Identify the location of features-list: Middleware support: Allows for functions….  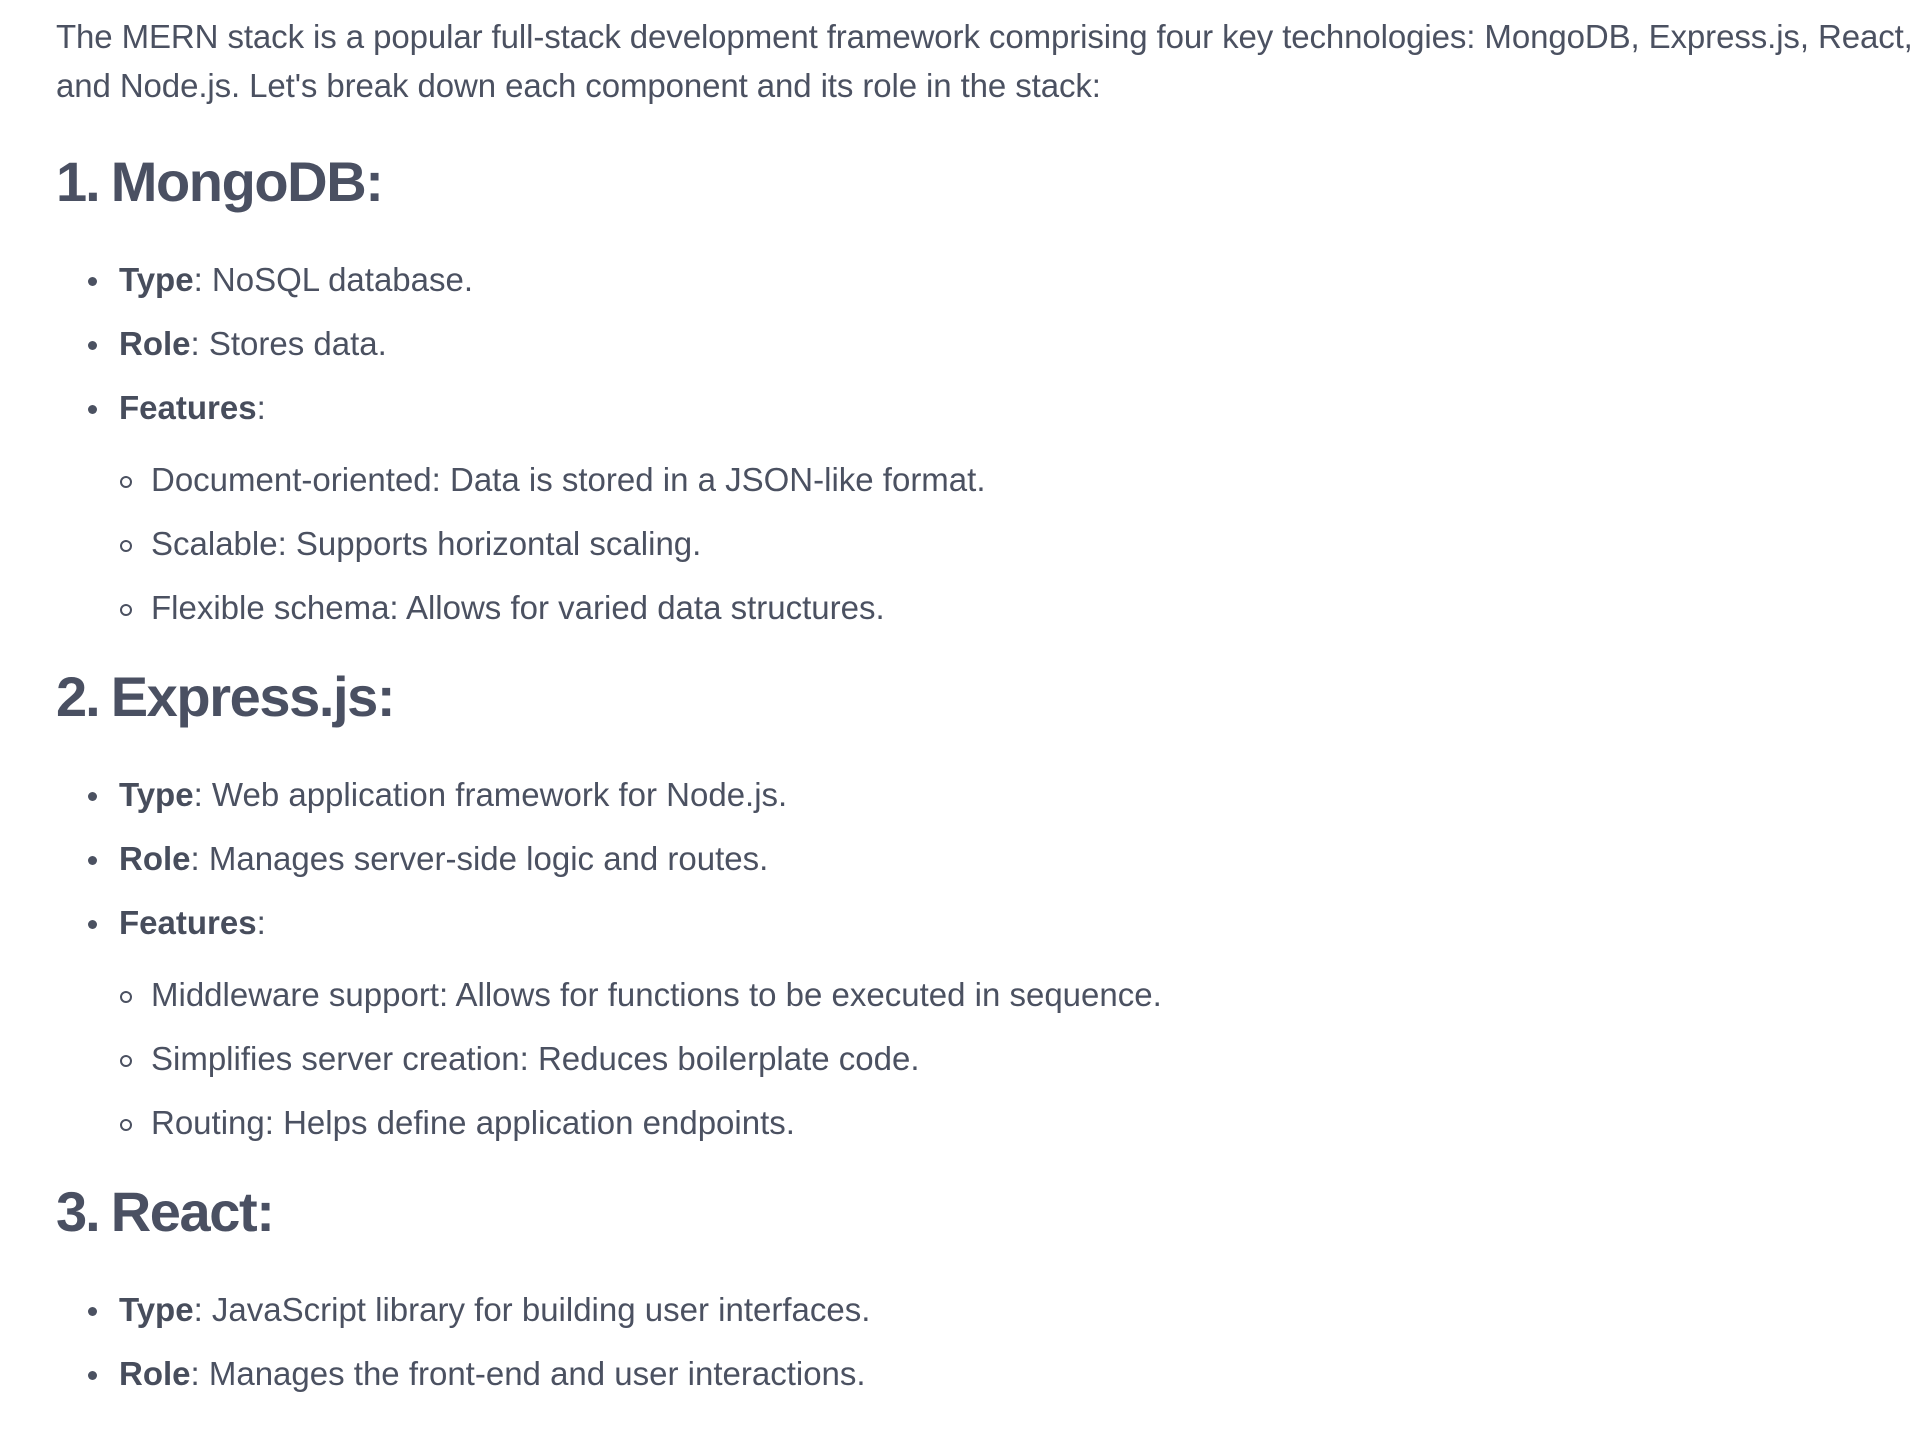
(609, 1059).